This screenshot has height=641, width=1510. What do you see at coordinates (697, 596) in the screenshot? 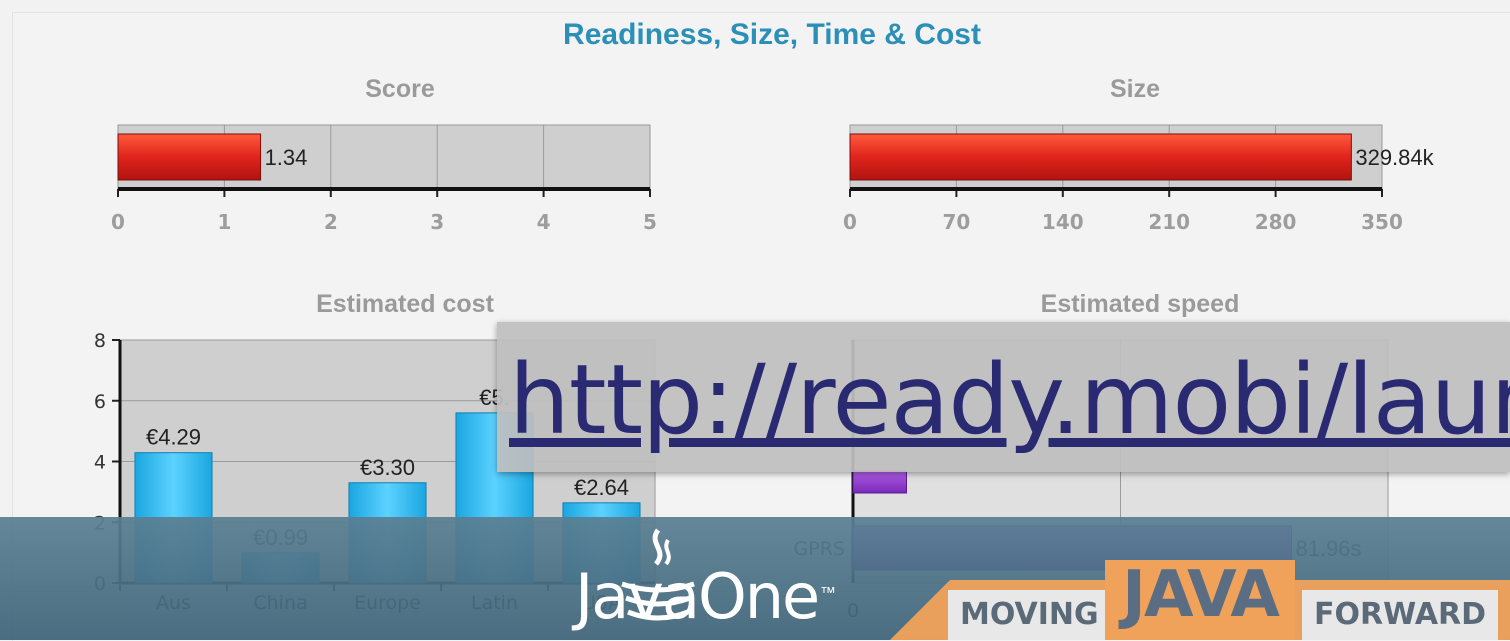
I see `javaone-brand: JavaOne` at bounding box center [697, 596].